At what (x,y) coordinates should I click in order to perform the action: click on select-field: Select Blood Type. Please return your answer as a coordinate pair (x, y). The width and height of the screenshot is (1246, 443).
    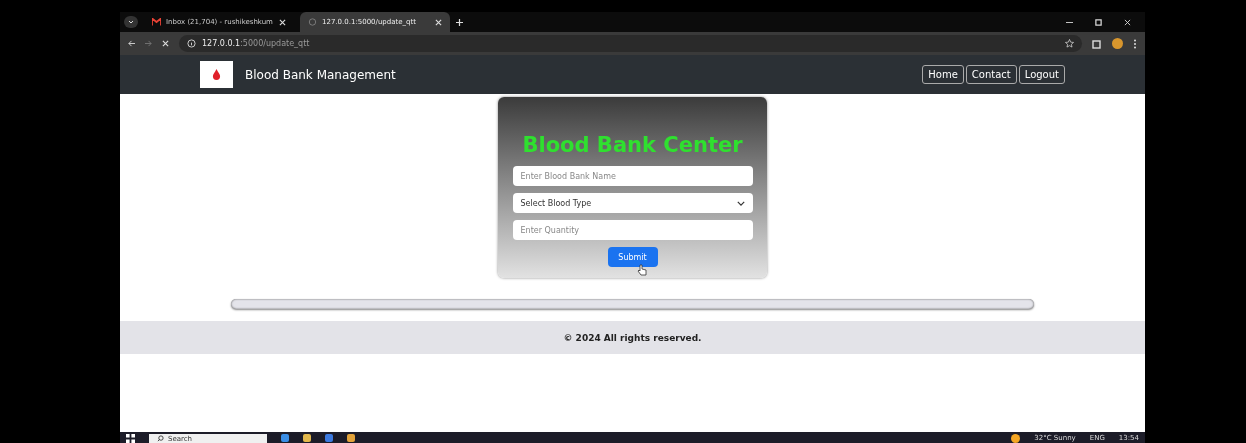
    Looking at the image, I should click on (632, 203).